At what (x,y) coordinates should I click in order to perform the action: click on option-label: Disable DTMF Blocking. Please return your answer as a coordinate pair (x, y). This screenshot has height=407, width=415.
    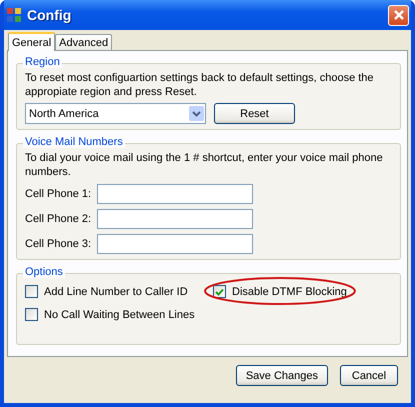
    Looking at the image, I should click on (289, 292).